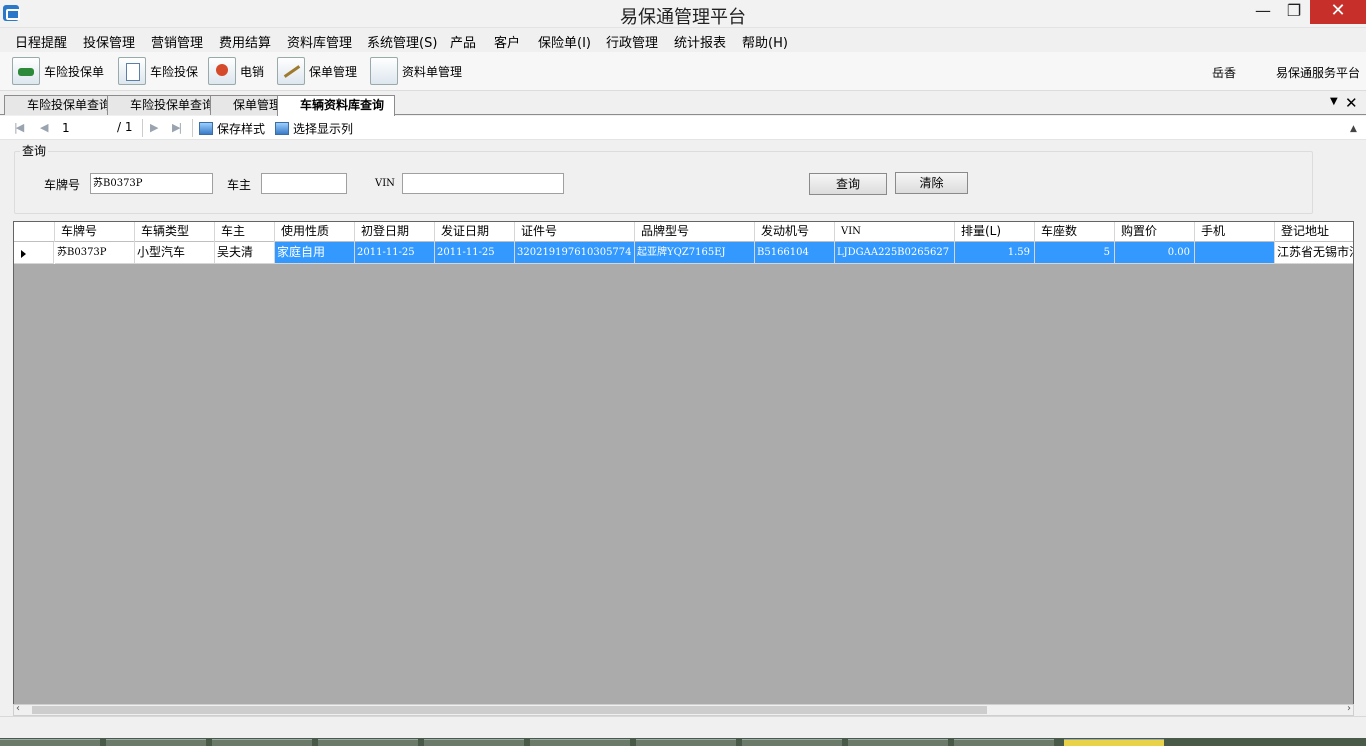 The image size is (1366, 746). What do you see at coordinates (1075, 232) in the screenshot?
I see `column-header: 车座数` at bounding box center [1075, 232].